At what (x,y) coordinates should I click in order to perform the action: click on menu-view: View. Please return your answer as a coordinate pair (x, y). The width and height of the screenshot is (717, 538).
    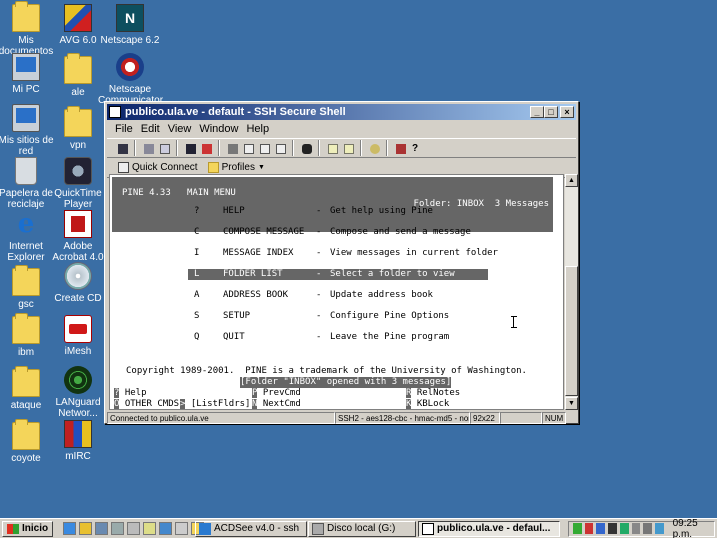
    Looking at the image, I should click on (180, 129).